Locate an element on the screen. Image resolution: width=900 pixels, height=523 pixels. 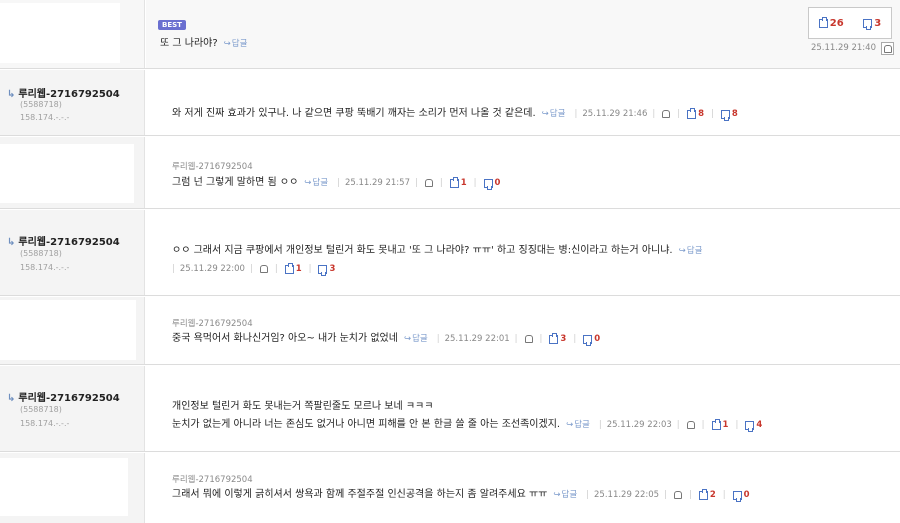
comment-meta: ↪답글 | 25.11.29 21:57 | | 1 | 0 is located at coordinates (402, 183).